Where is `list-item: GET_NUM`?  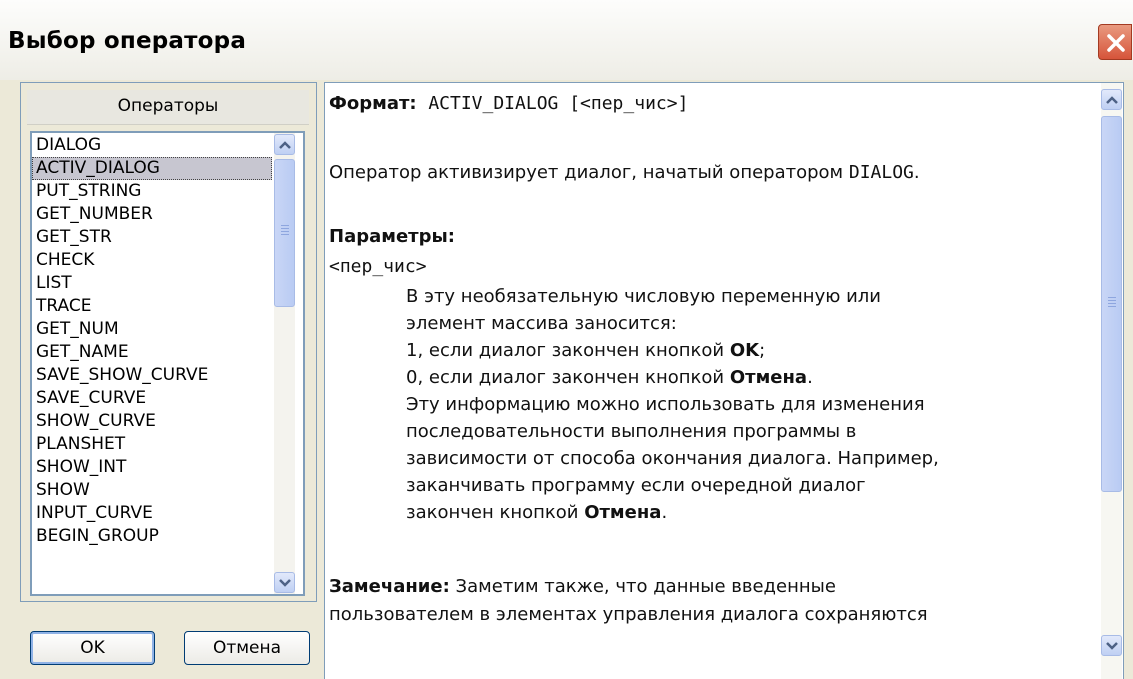 list-item: GET_NUM is located at coordinates (152, 329).